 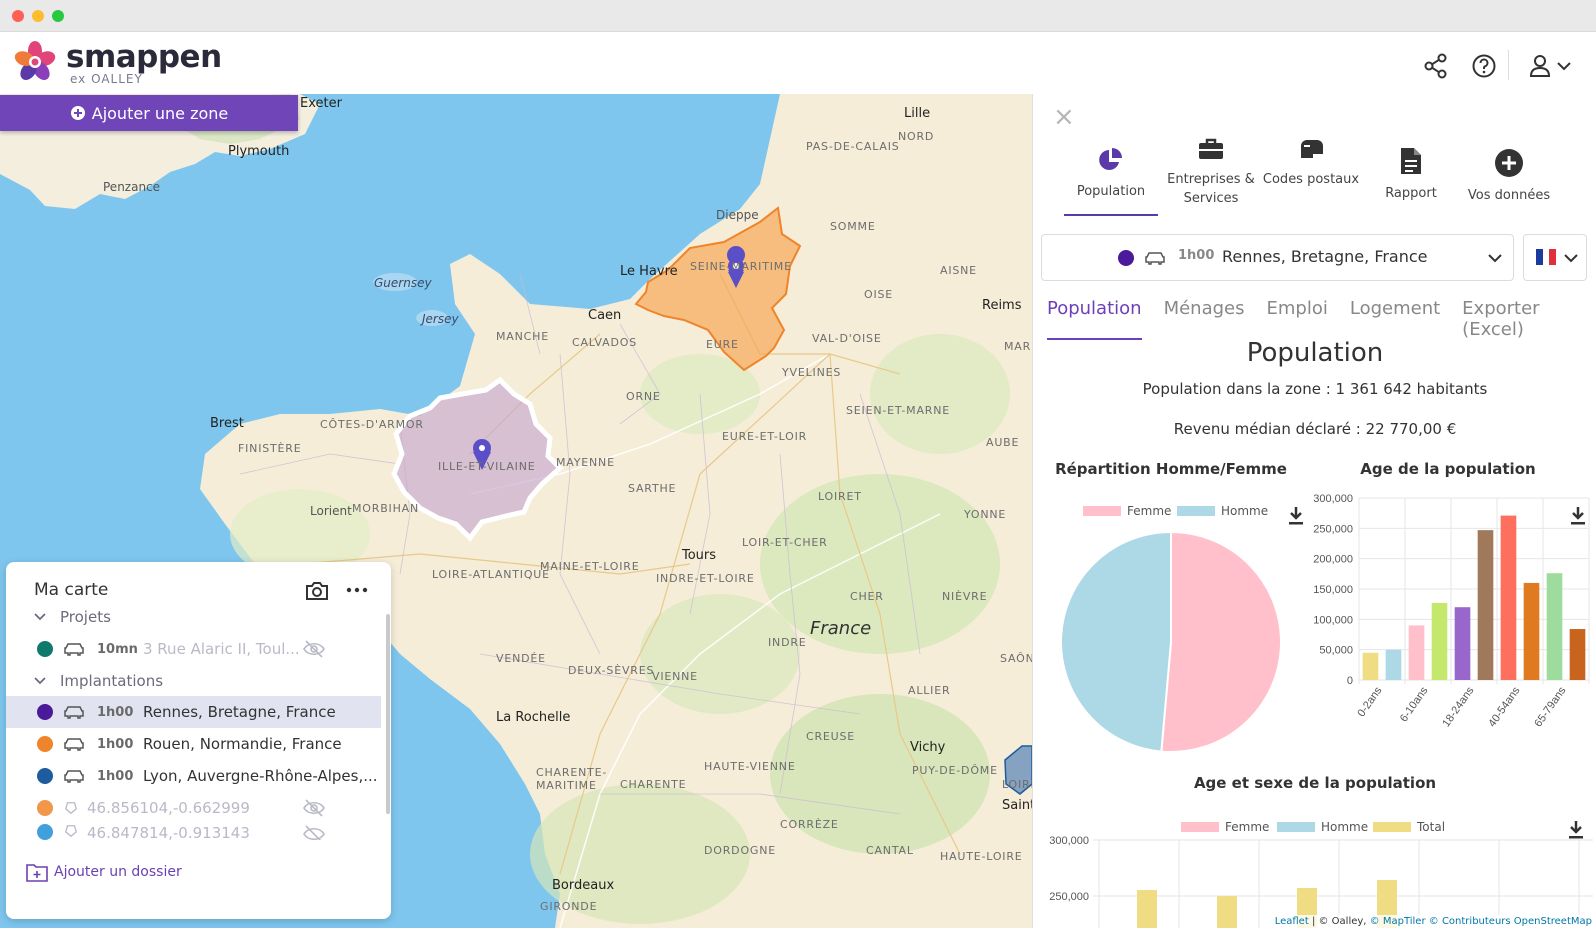 I want to click on pie-legend-femme: Femme, so click(x=1127, y=511).